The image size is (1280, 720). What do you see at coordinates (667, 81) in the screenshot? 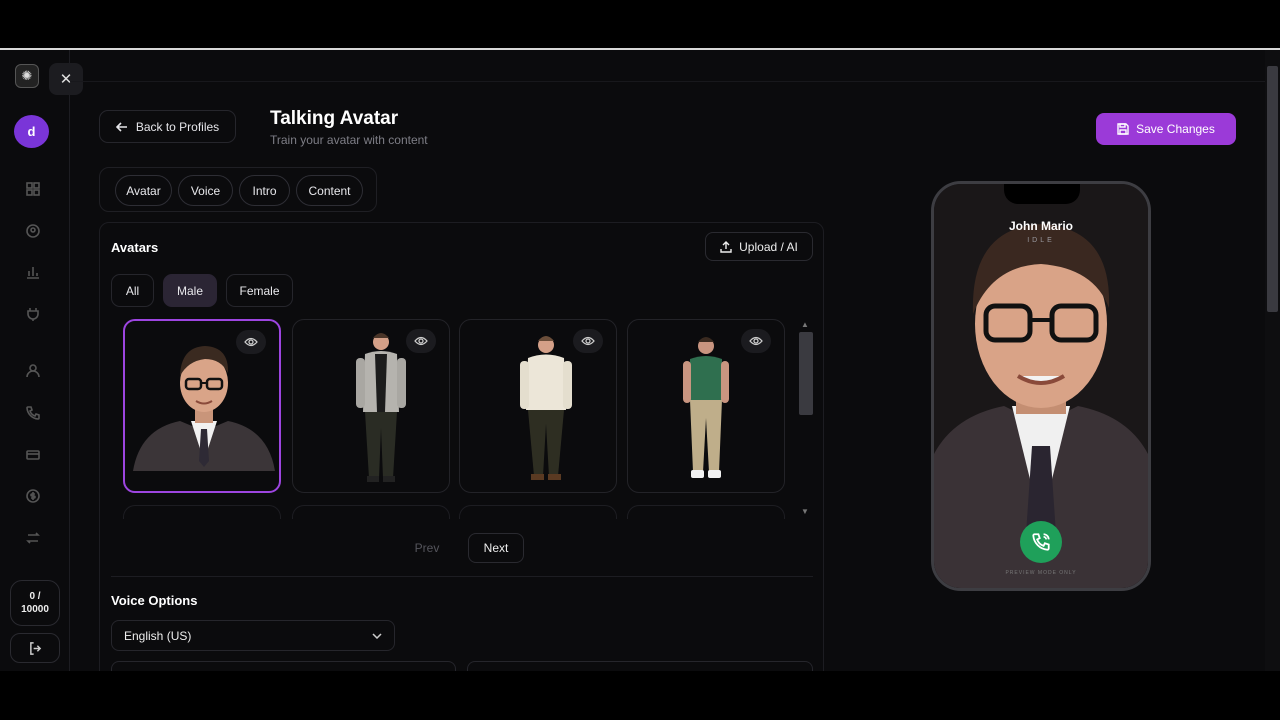
I see `header-divider` at bounding box center [667, 81].